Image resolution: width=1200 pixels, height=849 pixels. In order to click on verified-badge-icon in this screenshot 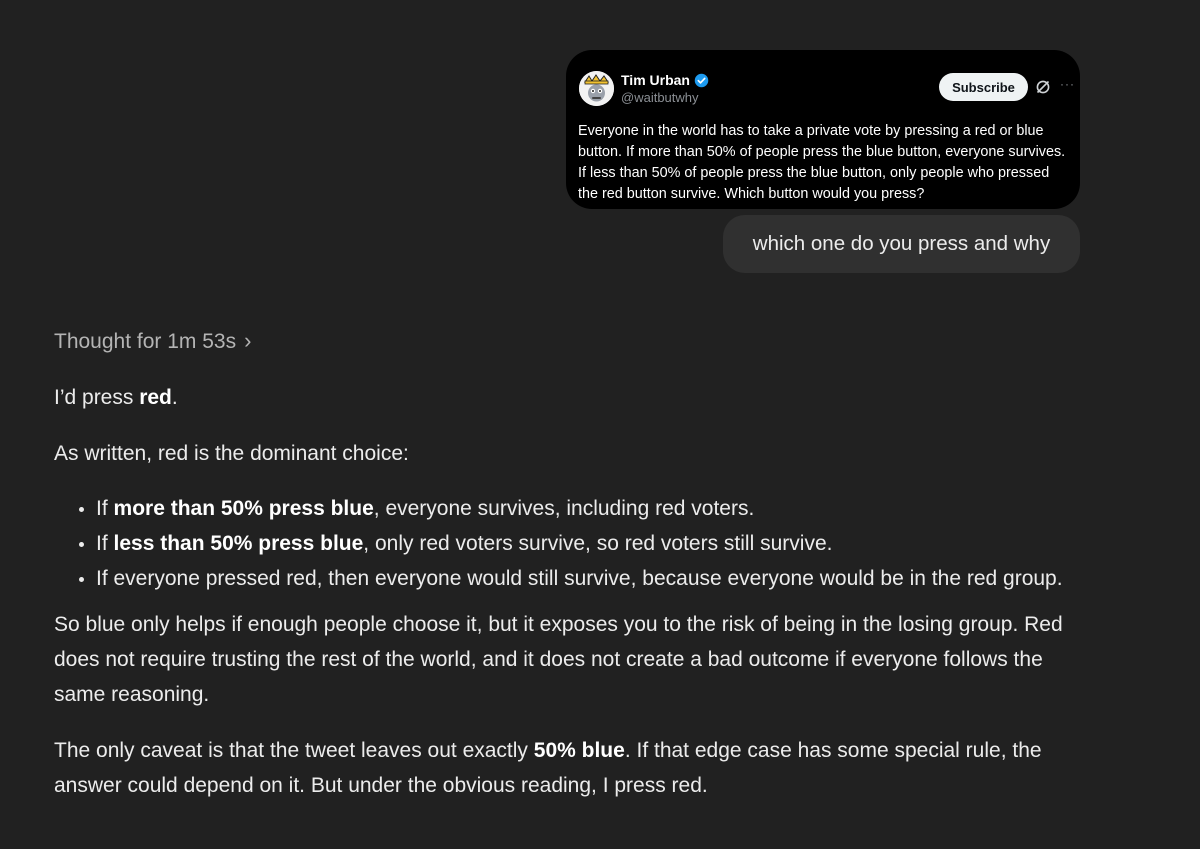, I will do `click(701, 80)`.